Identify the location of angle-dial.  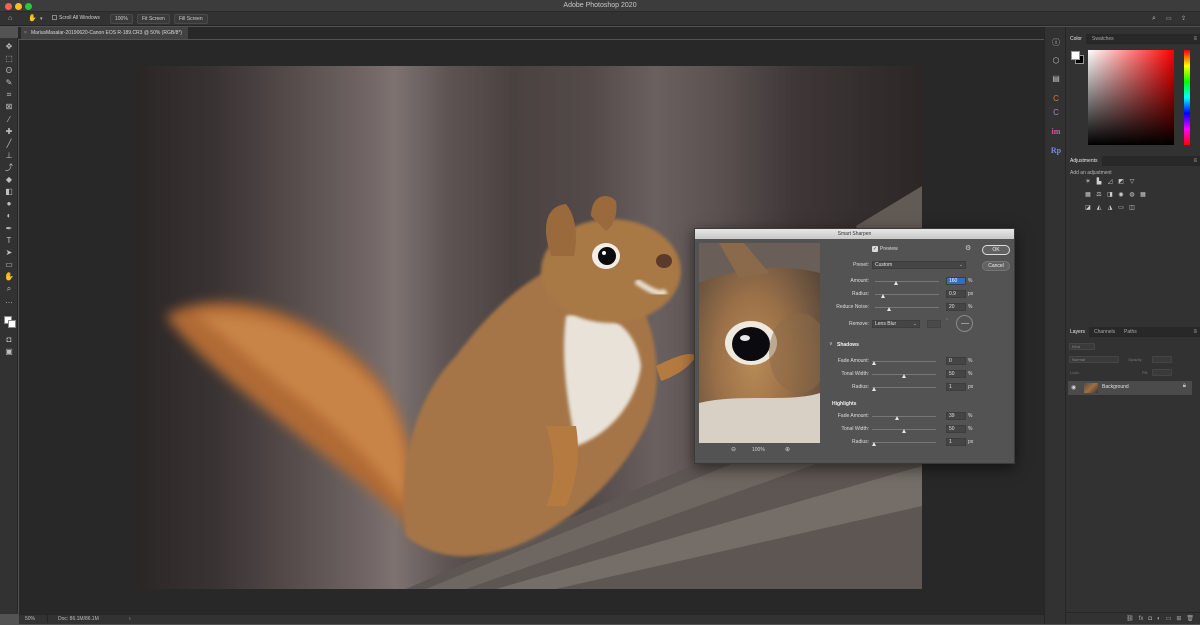
(964, 323).